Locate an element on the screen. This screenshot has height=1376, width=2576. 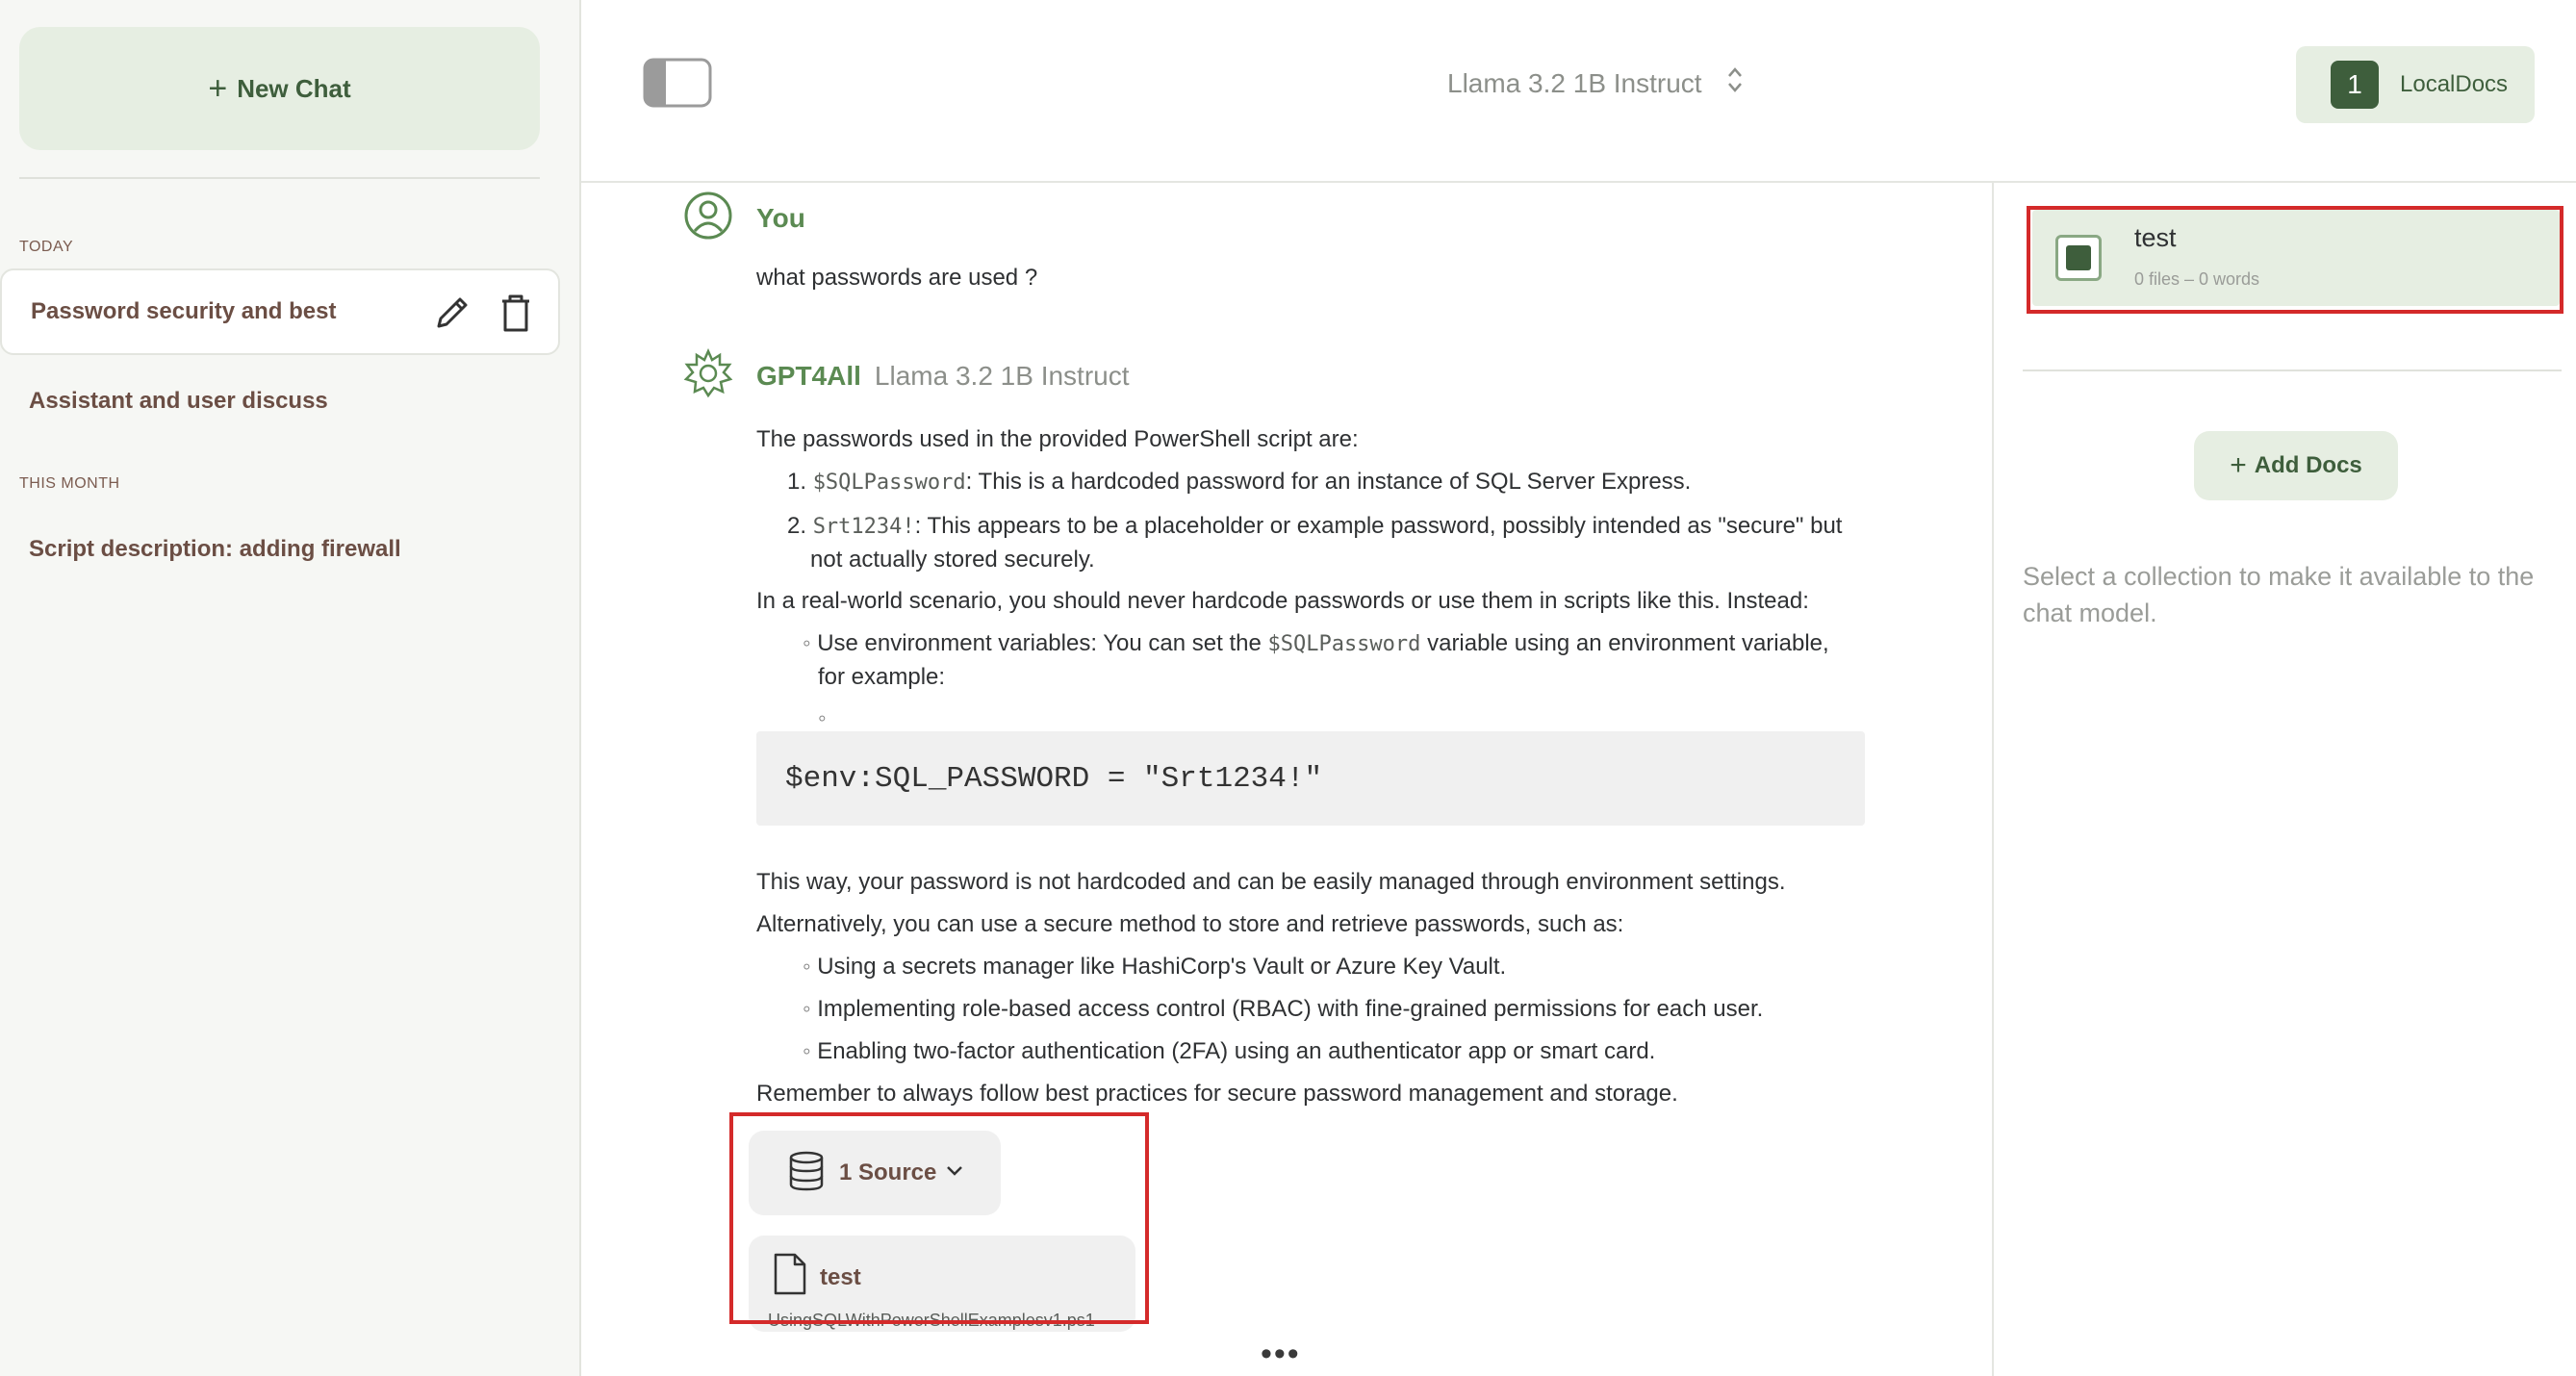
chat-item-assistant-user: Assistant and user discuss is located at coordinates (280, 401).